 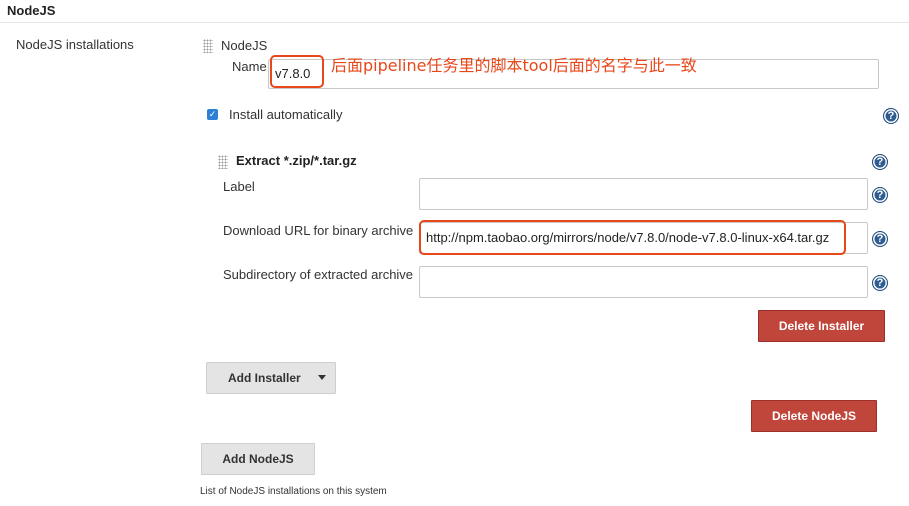 I want to click on add-installer-label: Add Installer, so click(x=264, y=378).